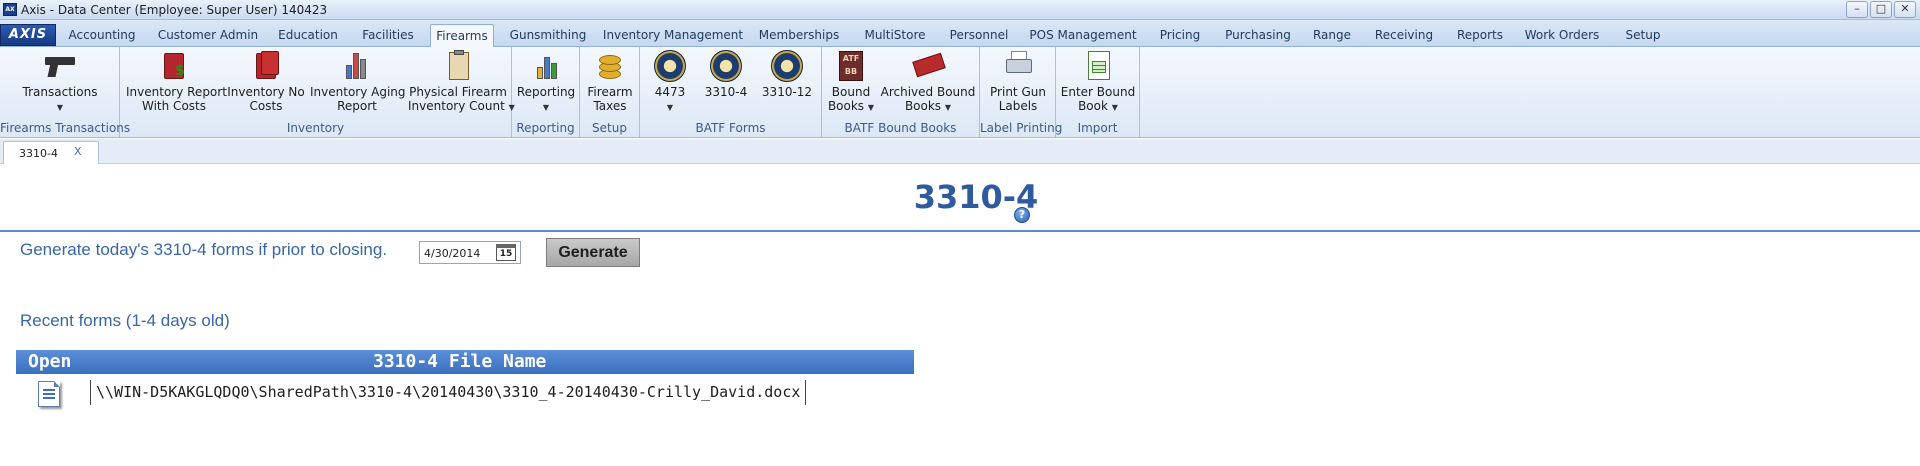 The height and width of the screenshot is (466, 1920). I want to click on tab-facilities: Facilities, so click(388, 35).